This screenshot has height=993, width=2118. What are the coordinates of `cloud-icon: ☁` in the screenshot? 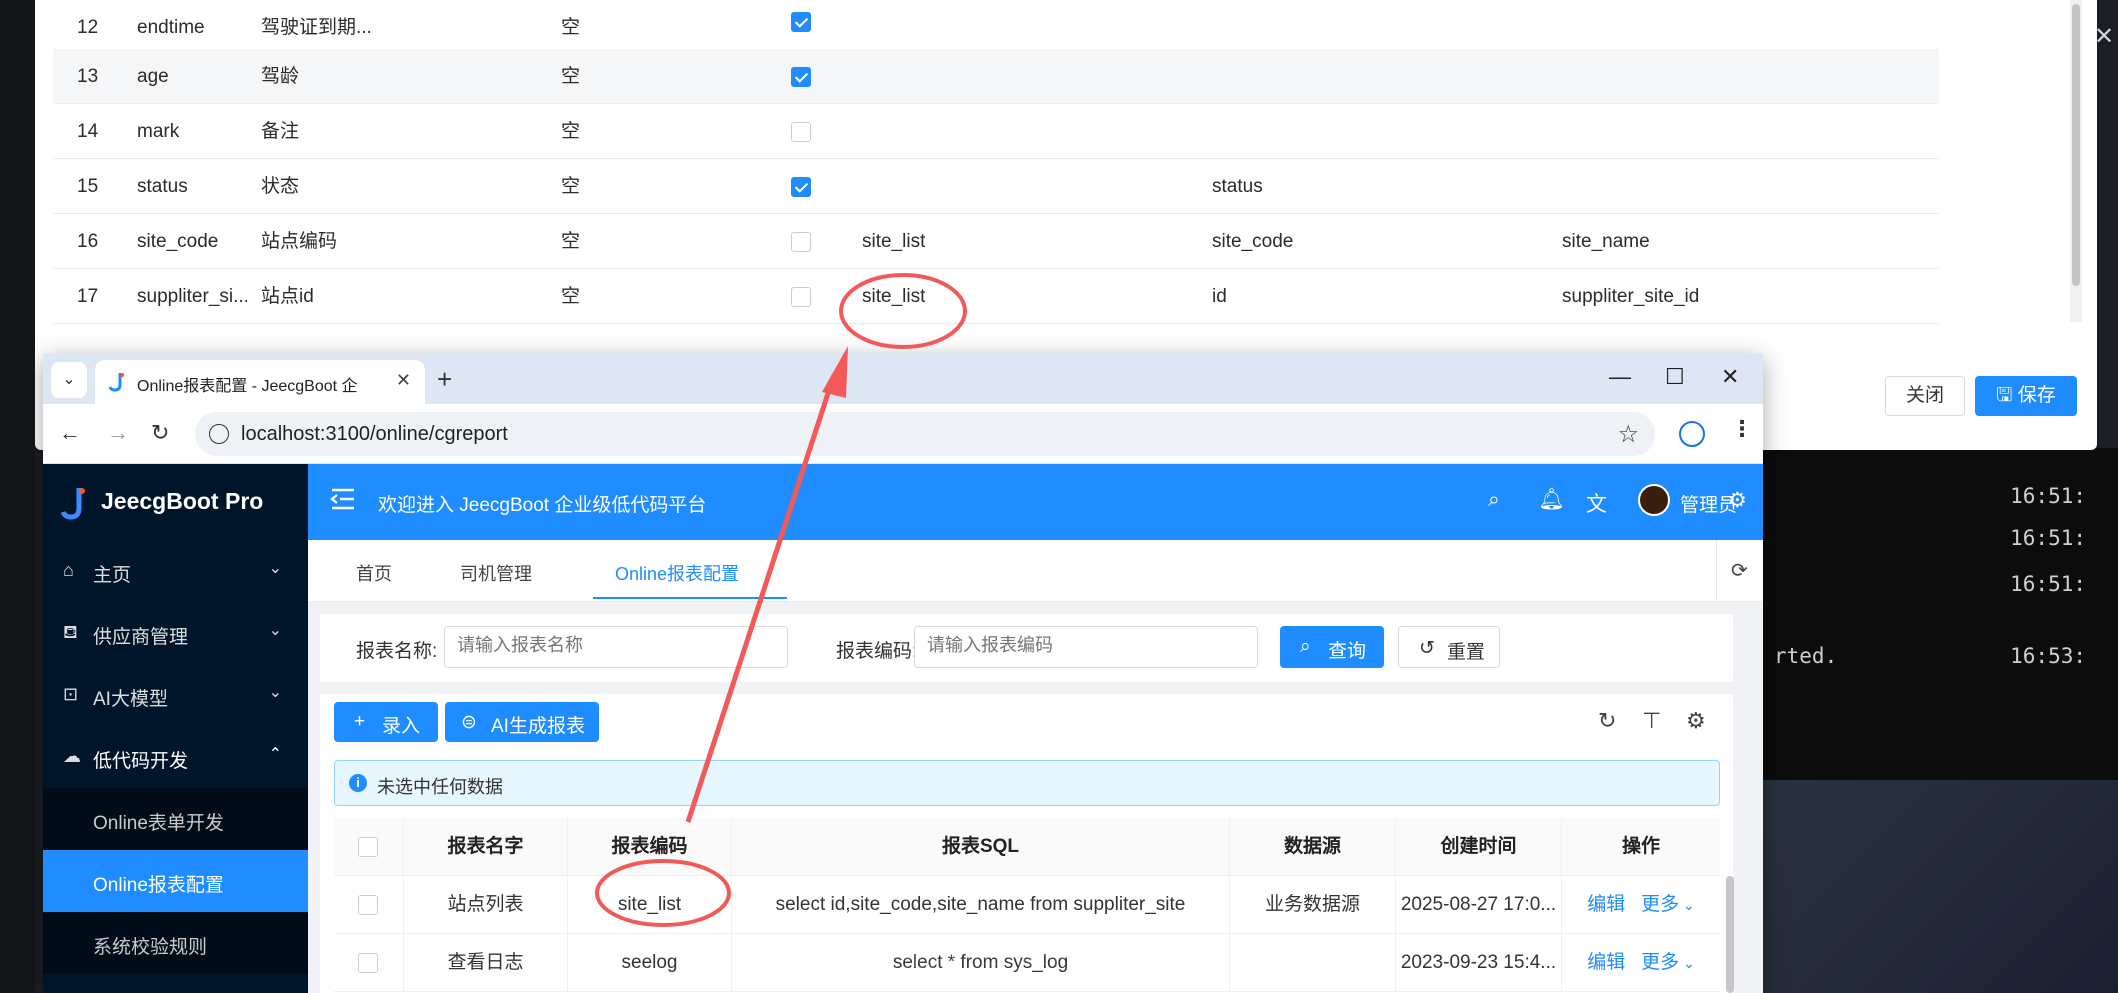 It's located at (72, 756).